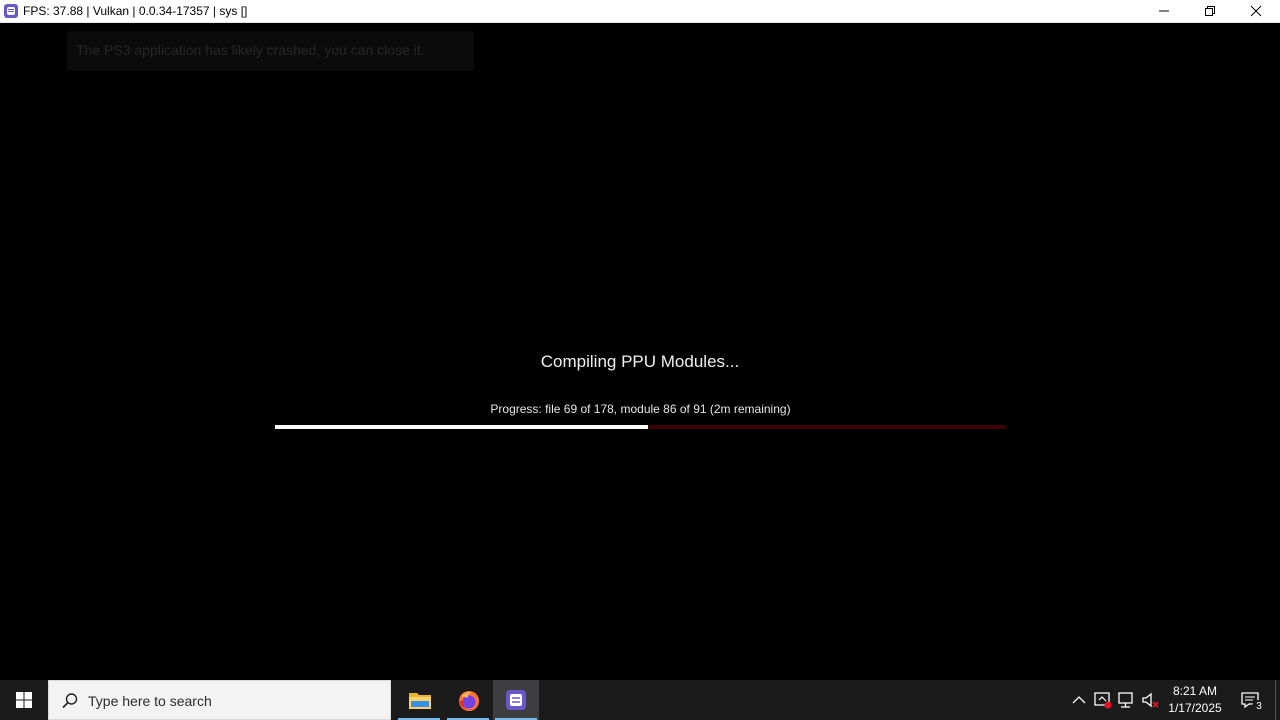 This screenshot has width=1280, height=720. I want to click on progress-bar, so click(640, 427).